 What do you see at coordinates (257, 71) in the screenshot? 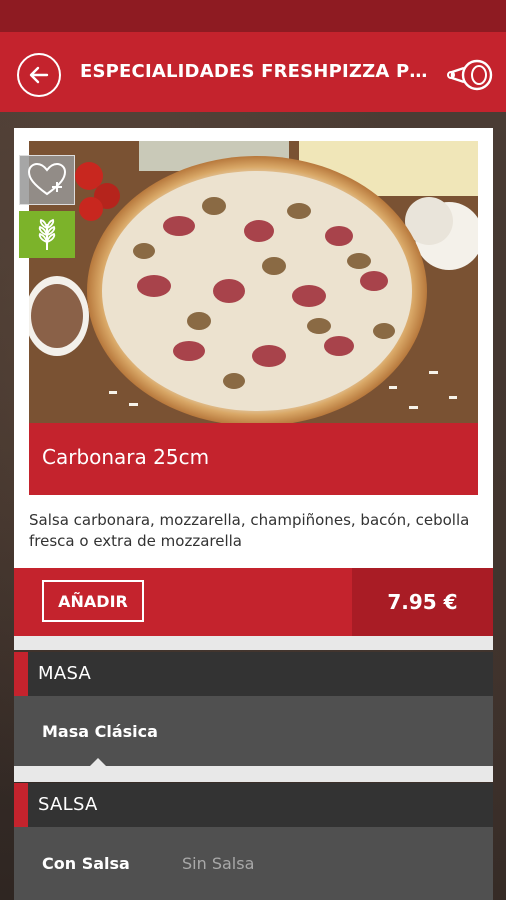
I see `page-title: ESPECIALIDADES FRESHPIZZA PEQUEÑAS` at bounding box center [257, 71].